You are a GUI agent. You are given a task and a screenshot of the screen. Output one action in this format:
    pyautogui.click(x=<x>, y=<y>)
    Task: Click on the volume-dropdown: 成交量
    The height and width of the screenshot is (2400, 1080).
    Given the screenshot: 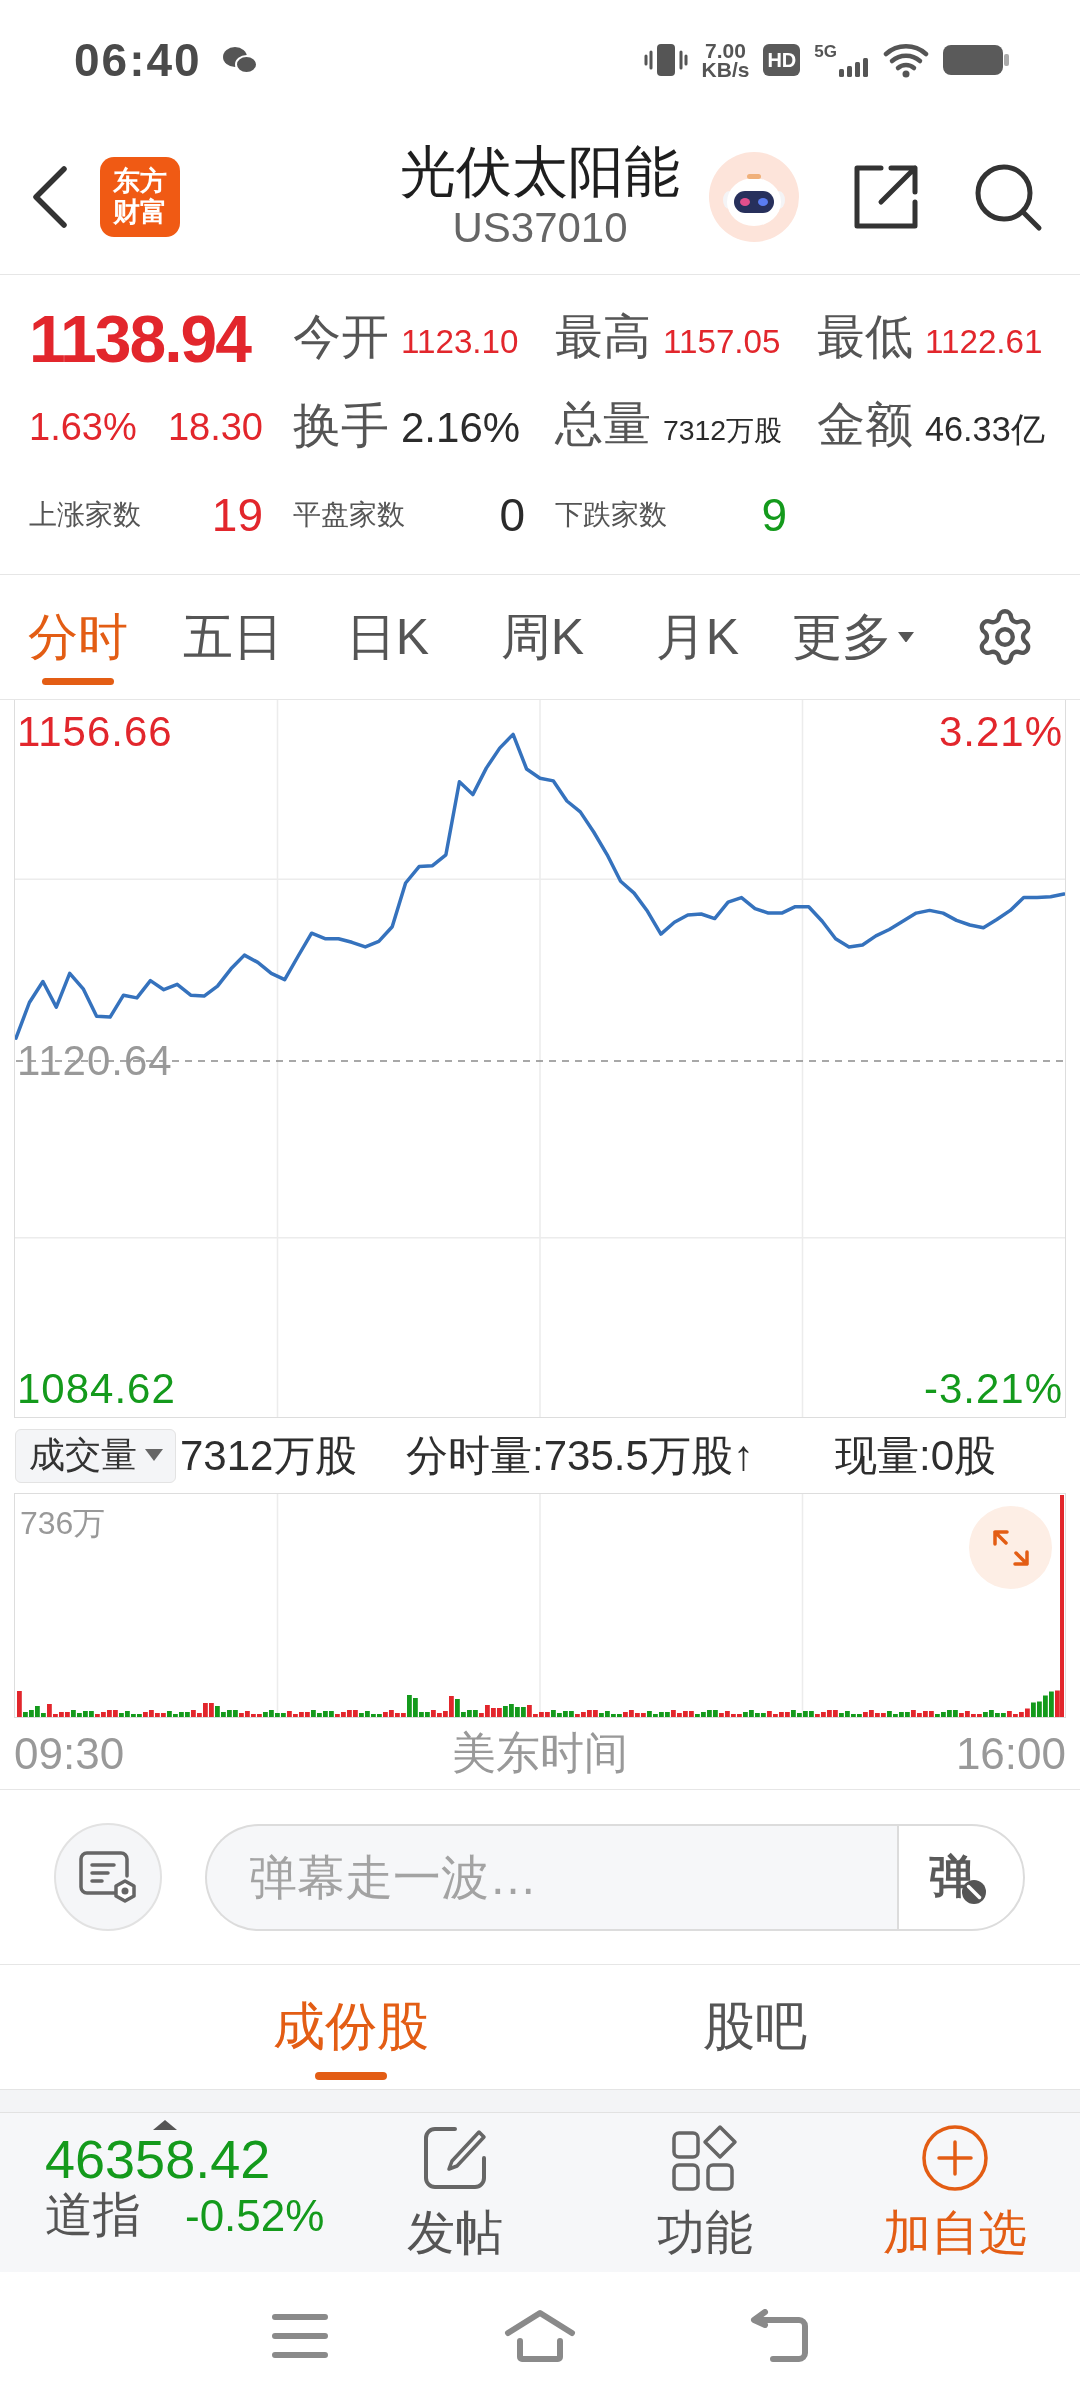 What is the action you would take?
    pyautogui.click(x=95, y=1455)
    